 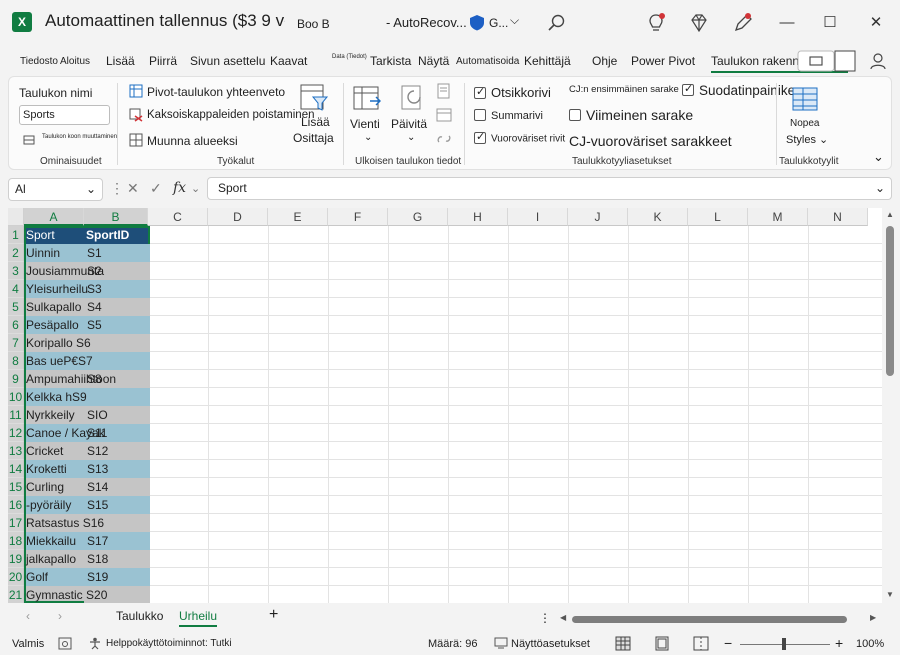 I want to click on tab-power-pivot: Power Pivot, so click(x=663, y=61).